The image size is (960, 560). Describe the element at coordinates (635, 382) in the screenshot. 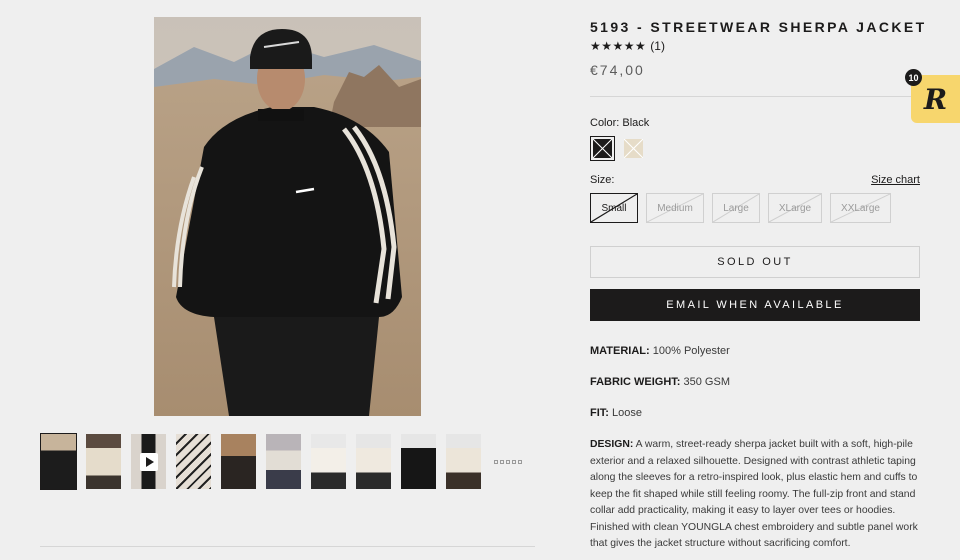

I see `spec-label: FABRIC WEIGHT:` at that location.